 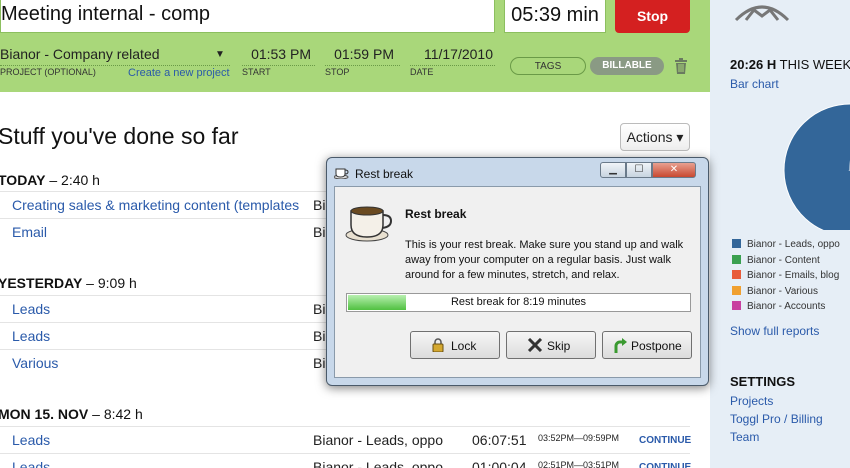 I want to click on show-full-reports-link: Show full reports, so click(x=774, y=331).